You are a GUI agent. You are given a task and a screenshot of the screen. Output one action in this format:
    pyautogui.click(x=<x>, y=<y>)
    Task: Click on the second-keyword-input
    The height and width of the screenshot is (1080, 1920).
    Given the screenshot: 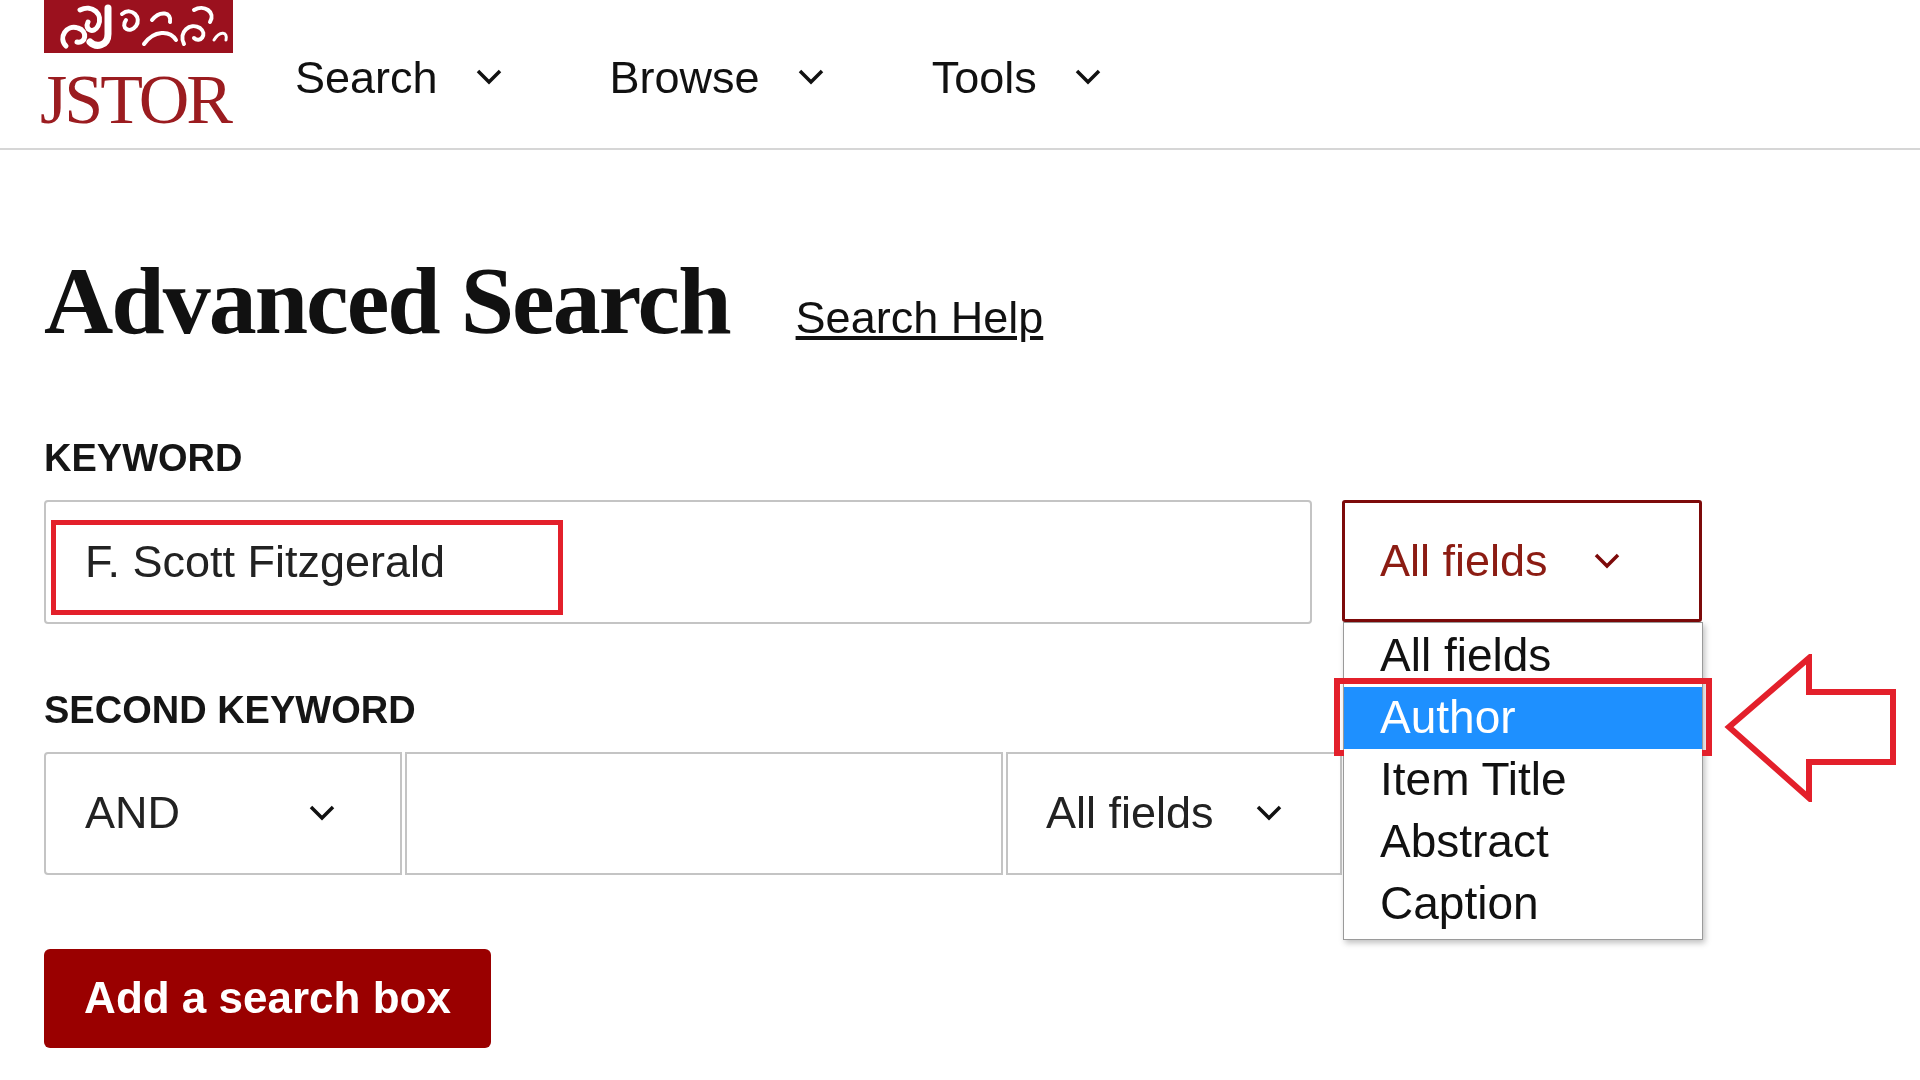 What is the action you would take?
    pyautogui.click(x=704, y=813)
    